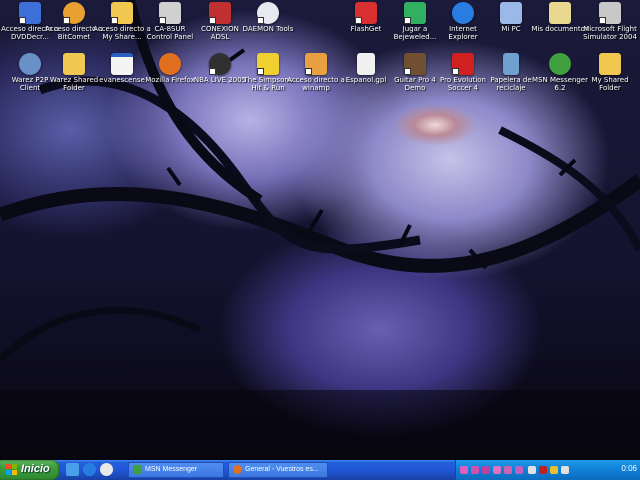 Image resolution: width=640 pixels, height=480 pixels. Describe the element at coordinates (35, 469) in the screenshot. I see `start-label: Inicio` at that location.